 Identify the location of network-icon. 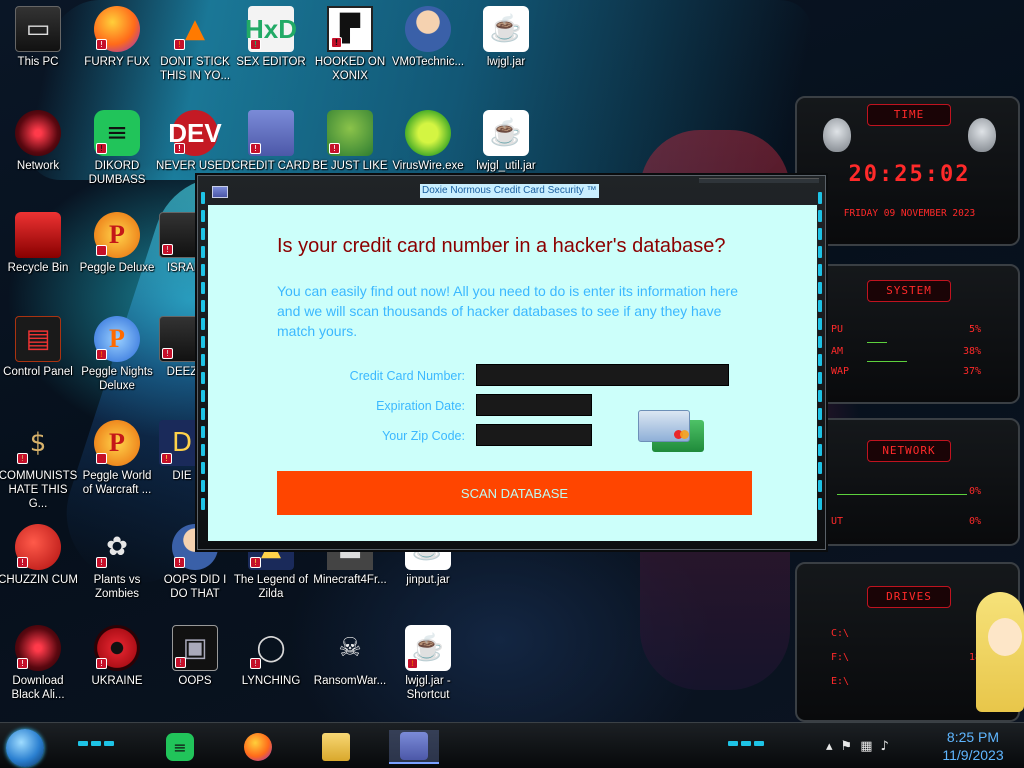
(38, 133).